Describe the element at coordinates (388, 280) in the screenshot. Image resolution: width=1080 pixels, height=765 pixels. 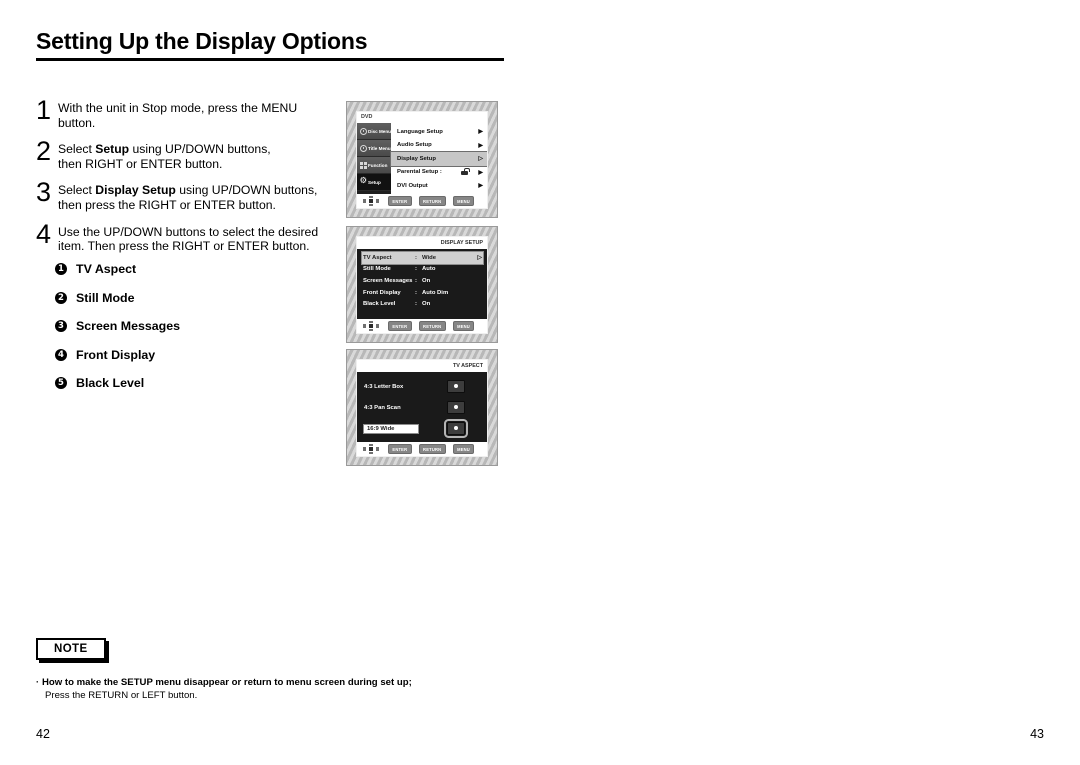
I see `osd-setting-key: Screen Messages` at that location.